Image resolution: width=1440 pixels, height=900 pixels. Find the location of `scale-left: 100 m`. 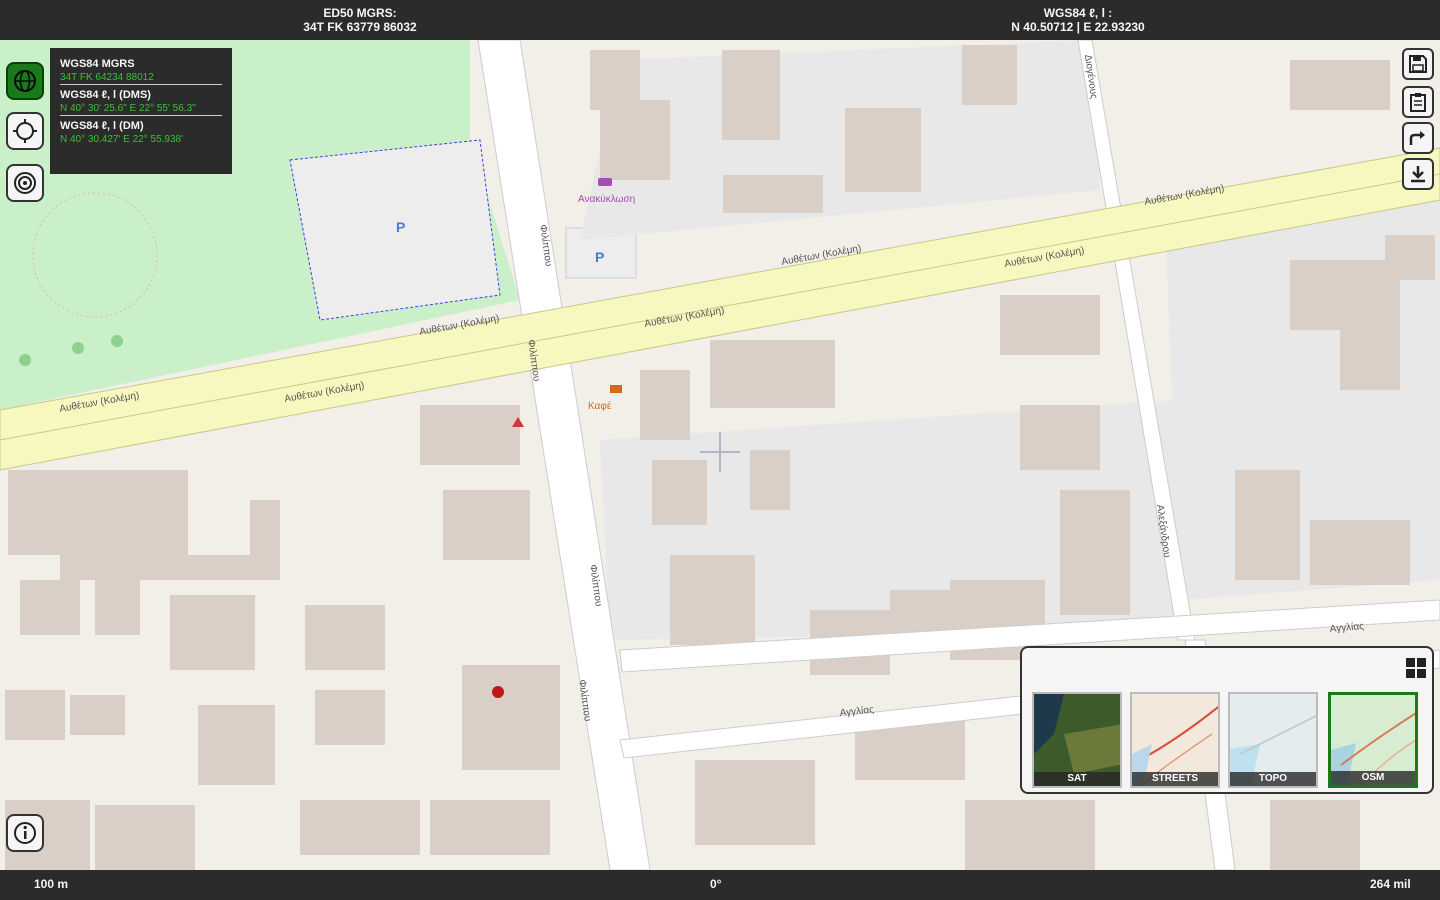

scale-left: 100 m is located at coordinates (51, 884).